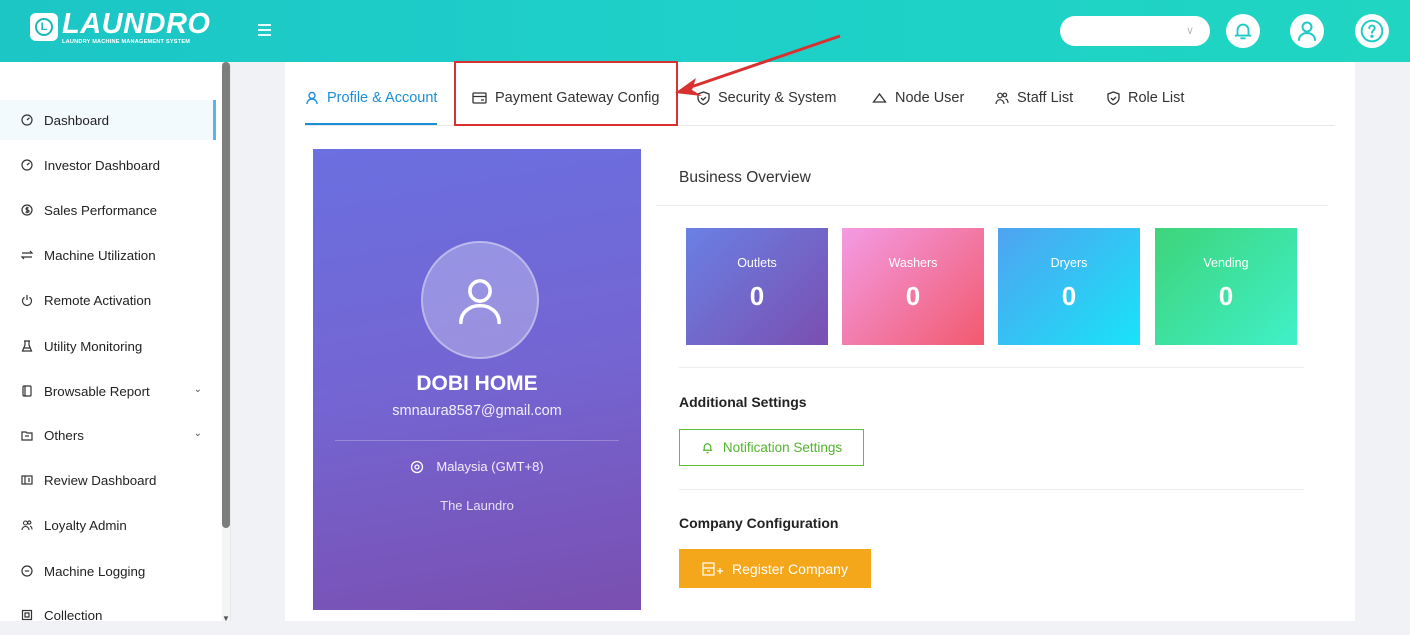  Describe the element at coordinates (102, 165) in the screenshot. I see `sidebar-item-label: Investor Dashboard` at that location.